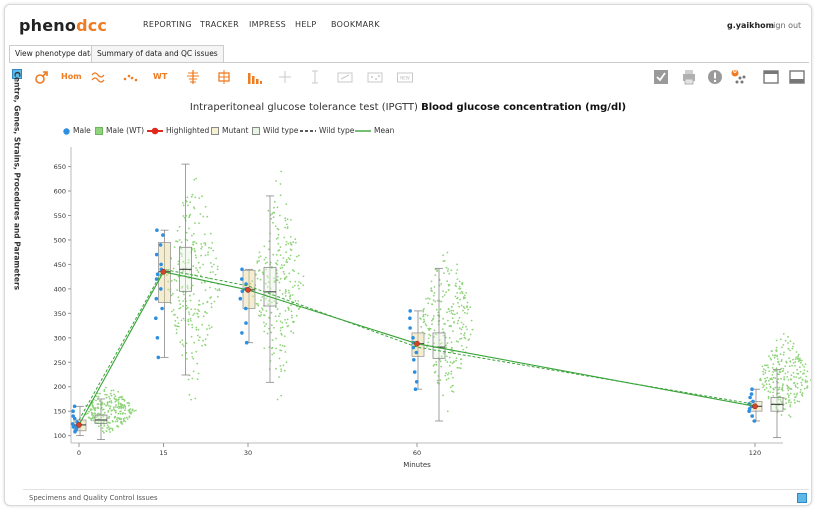 This screenshot has width=815, height=509. What do you see at coordinates (375, 77) in the screenshot?
I see `overlay-icon` at bounding box center [375, 77].